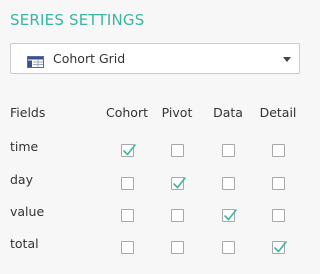  Describe the element at coordinates (228, 247) in the screenshot. I see `checkbox-total-data` at that location.